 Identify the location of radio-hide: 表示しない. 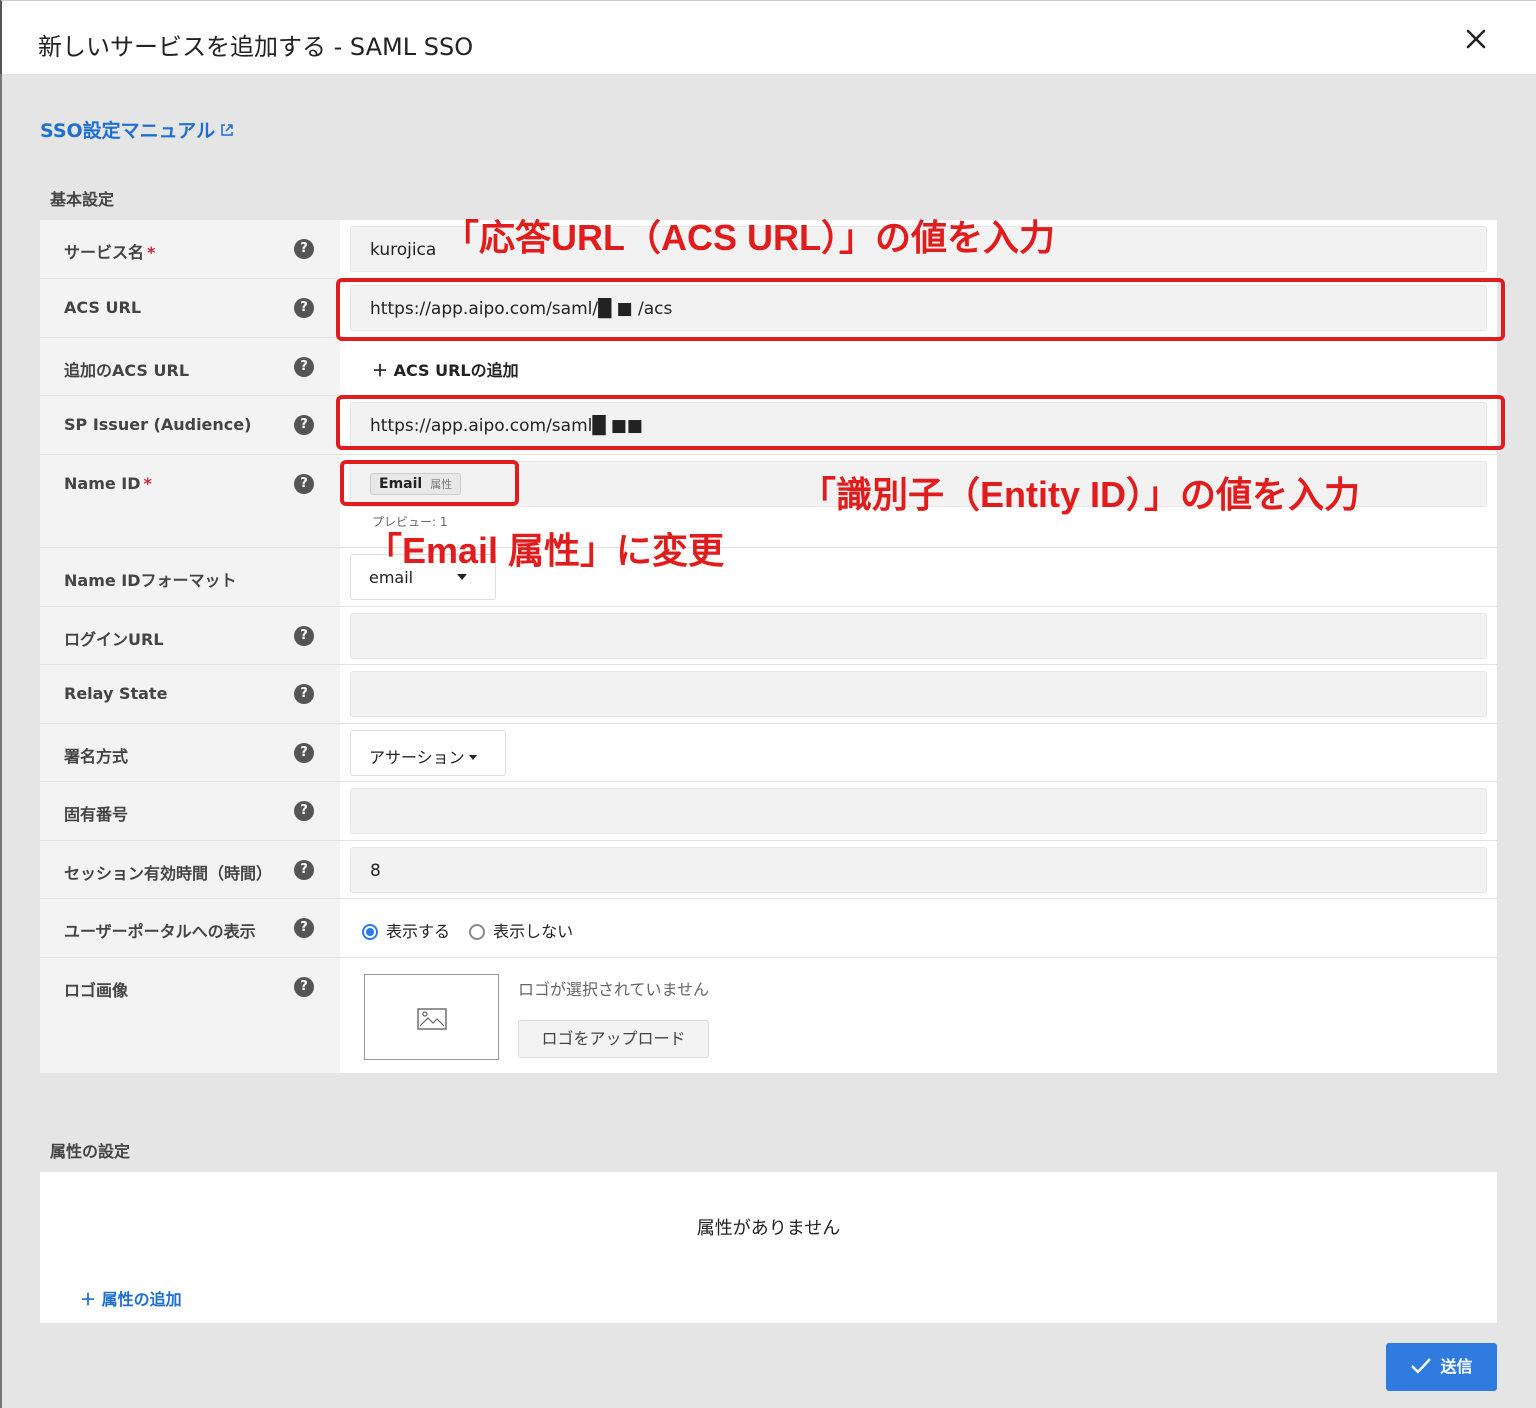
(521, 931).